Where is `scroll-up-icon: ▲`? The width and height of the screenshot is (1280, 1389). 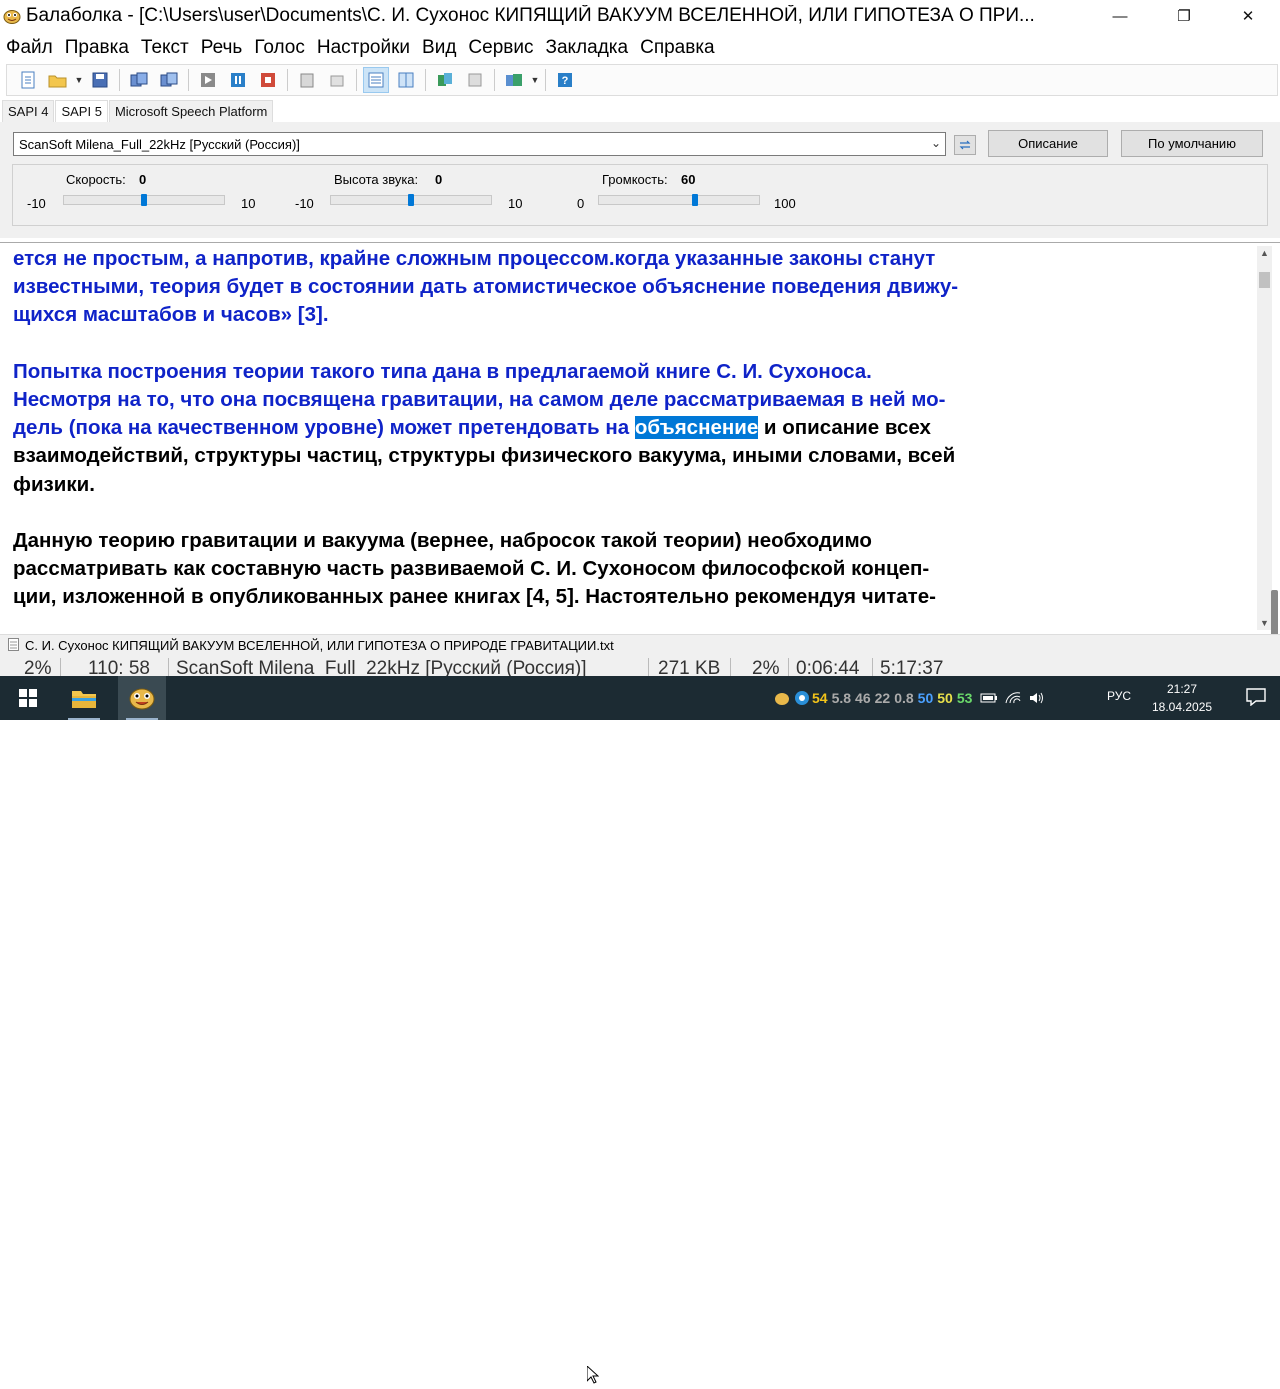 scroll-up-icon: ▲ is located at coordinates (1264, 253).